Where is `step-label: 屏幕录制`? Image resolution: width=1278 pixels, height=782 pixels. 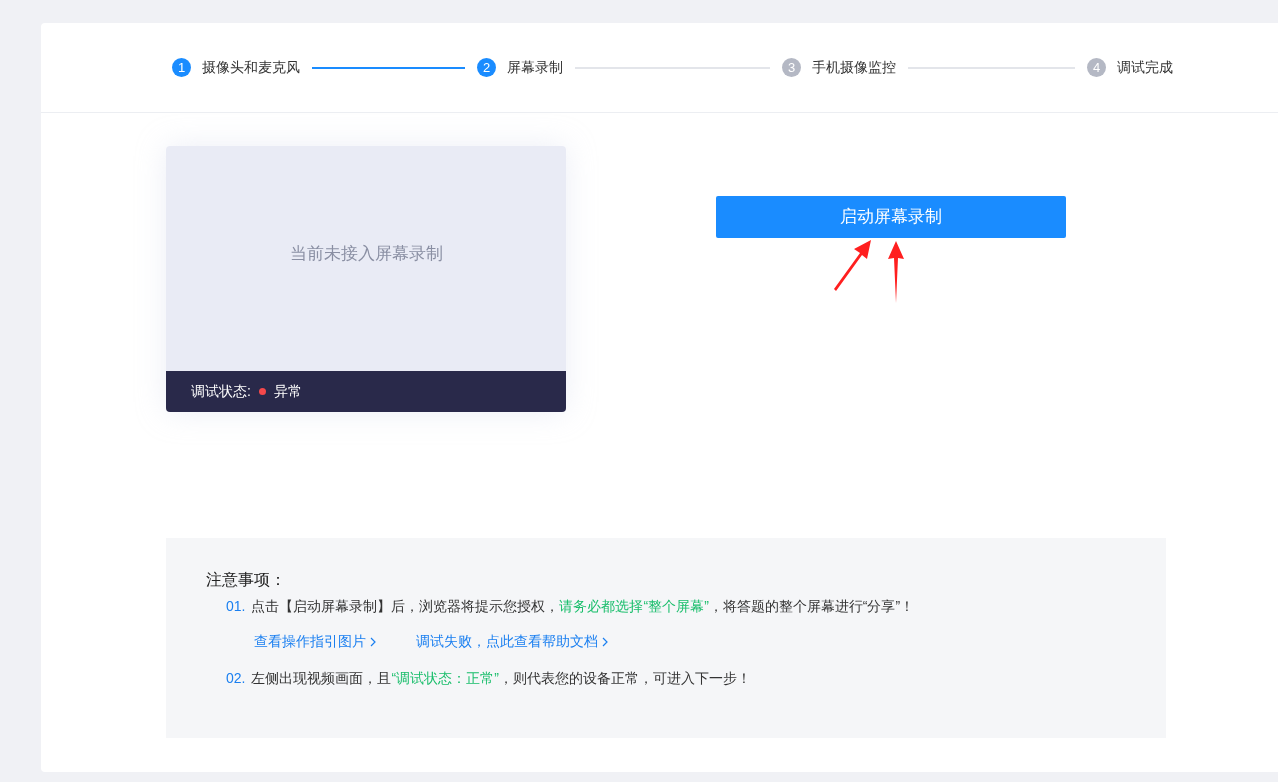 step-label: 屏幕录制 is located at coordinates (535, 67).